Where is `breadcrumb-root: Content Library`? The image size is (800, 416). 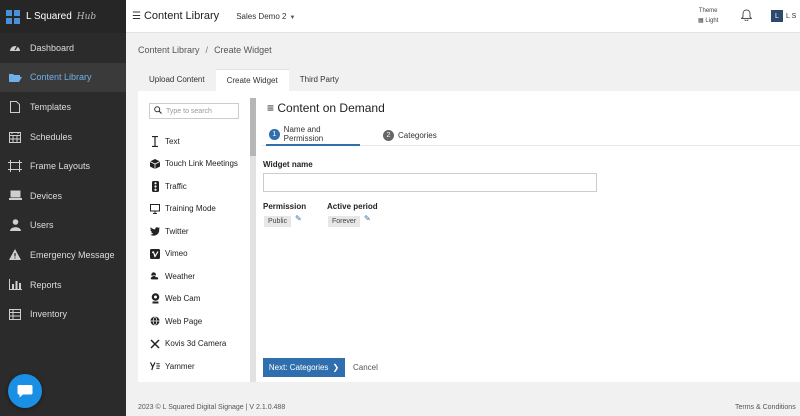 breadcrumb-root: Content Library is located at coordinates (169, 50).